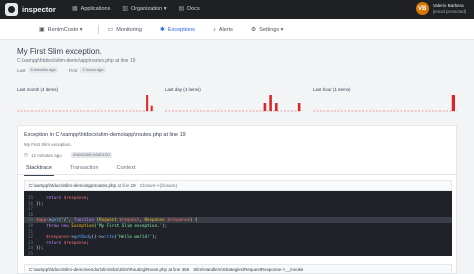  What do you see at coordinates (73, 185) in the screenshot?
I see `frame-path: C:\xampp\htdocs\slim-demo\app\routes.php` at bounding box center [73, 185].